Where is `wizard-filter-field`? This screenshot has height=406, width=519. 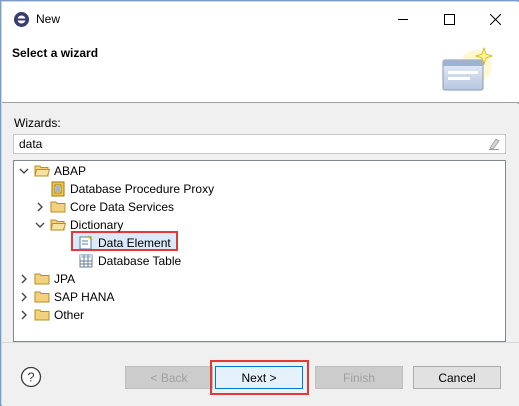
wizard-filter-field is located at coordinates (259, 144).